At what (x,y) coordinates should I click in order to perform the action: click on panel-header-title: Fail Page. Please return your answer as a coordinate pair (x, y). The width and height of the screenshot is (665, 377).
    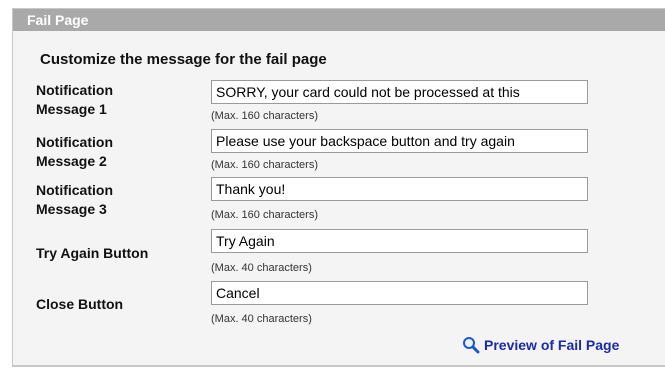
    Looking at the image, I should click on (58, 20).